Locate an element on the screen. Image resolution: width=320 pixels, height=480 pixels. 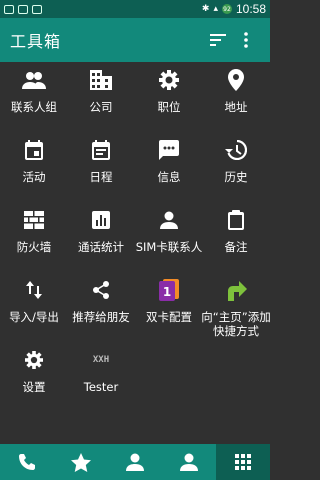
block-icon is located at coordinates (37, 9).